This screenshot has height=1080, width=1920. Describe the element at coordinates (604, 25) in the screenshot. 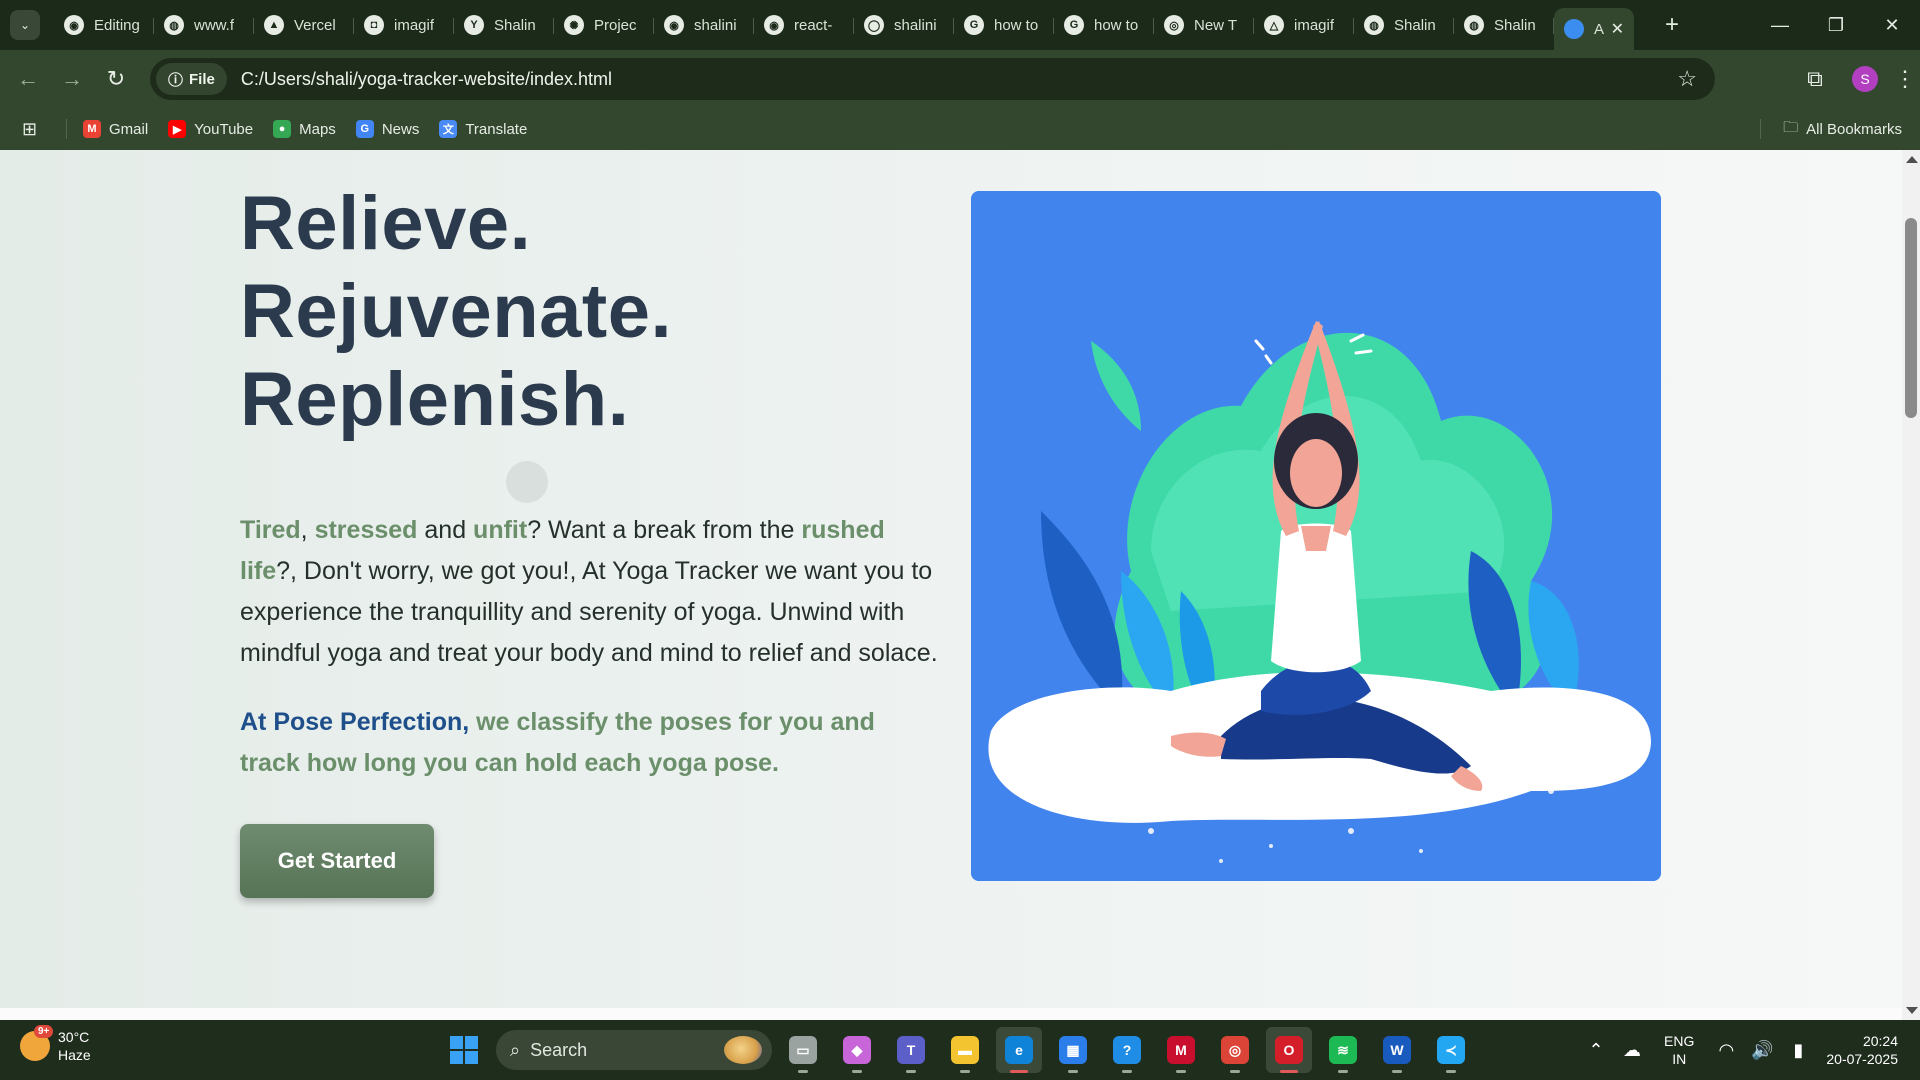

I see `browser-tab: ✺ Projec` at that location.